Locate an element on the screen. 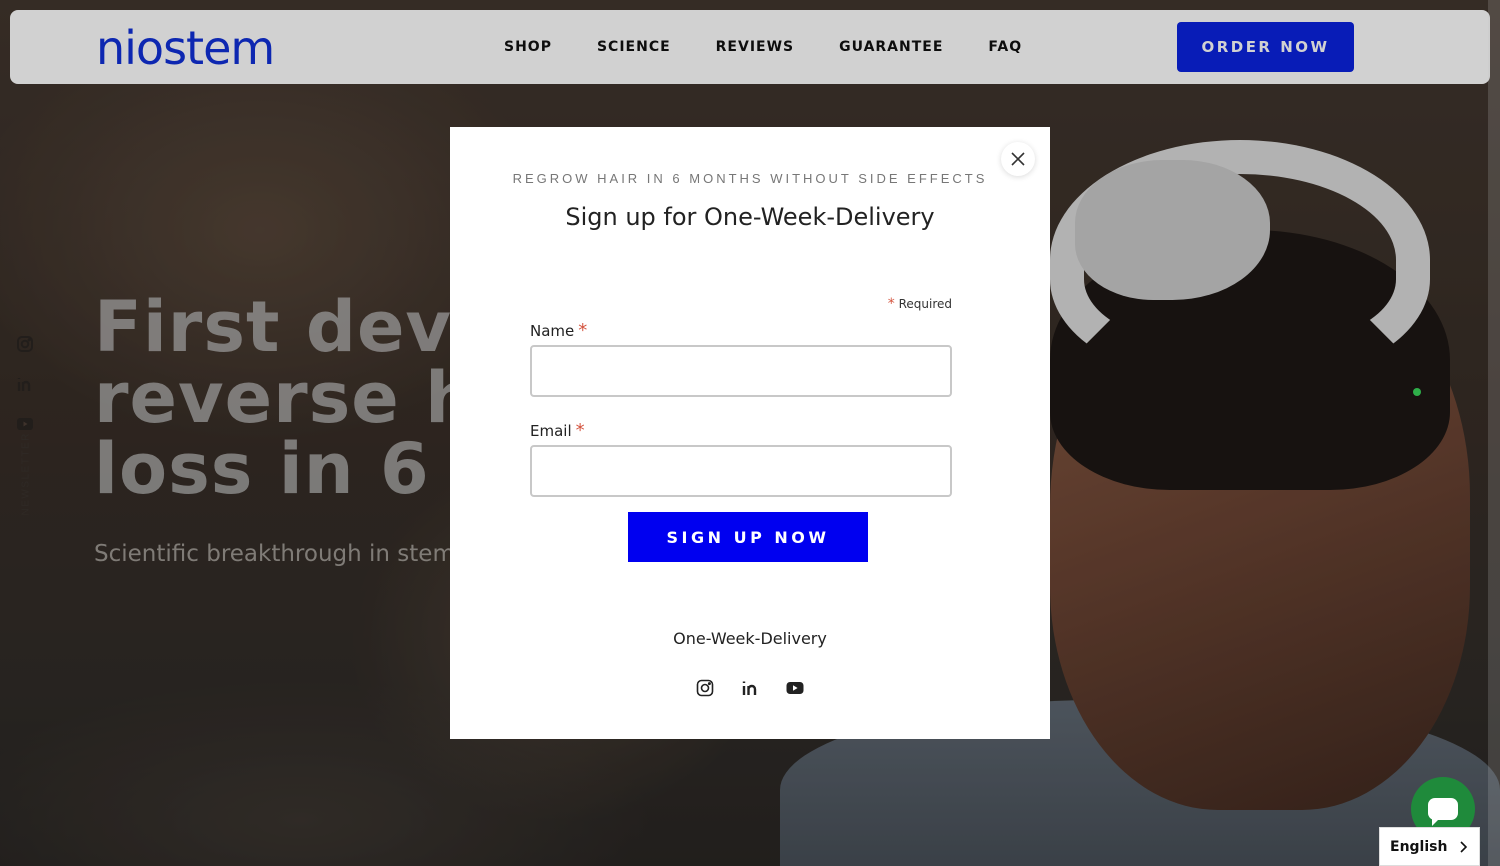 Image resolution: width=1500 pixels, height=866 pixels. youtube-icon is located at coordinates (796, 689).